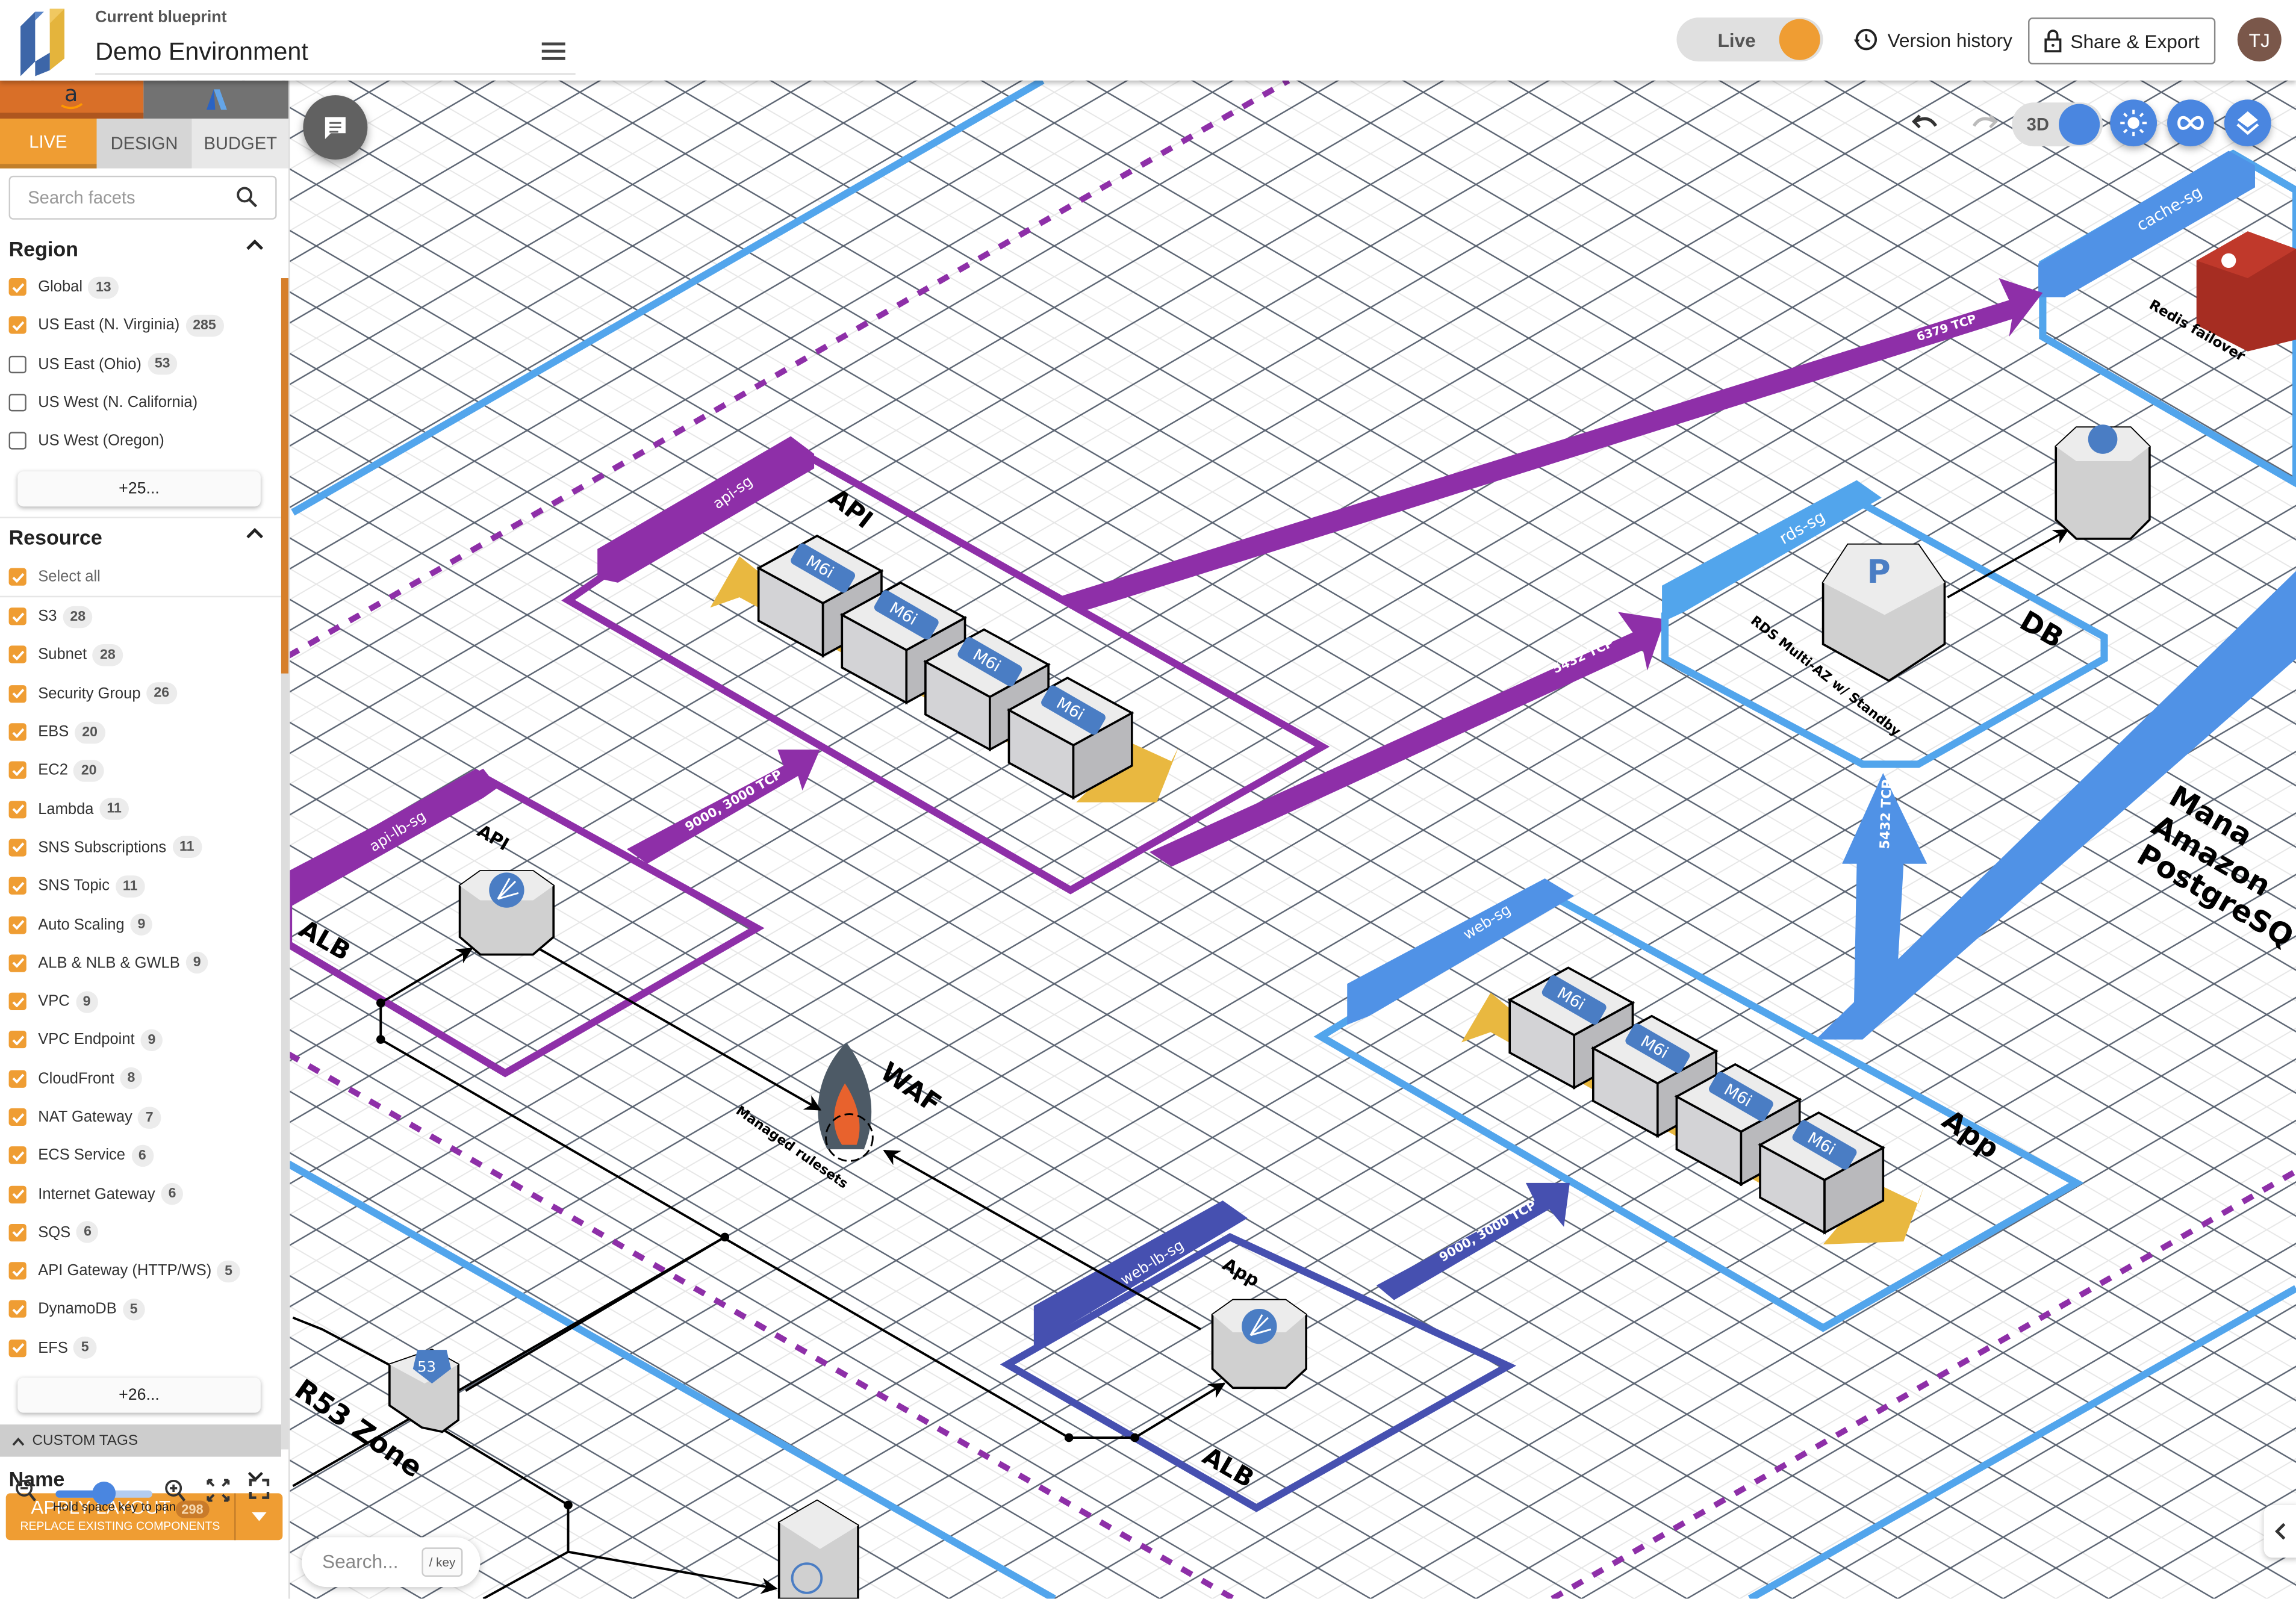 This screenshot has width=2296, height=1599. What do you see at coordinates (219, 1490) in the screenshot?
I see `fit-to-screen-icon` at bounding box center [219, 1490].